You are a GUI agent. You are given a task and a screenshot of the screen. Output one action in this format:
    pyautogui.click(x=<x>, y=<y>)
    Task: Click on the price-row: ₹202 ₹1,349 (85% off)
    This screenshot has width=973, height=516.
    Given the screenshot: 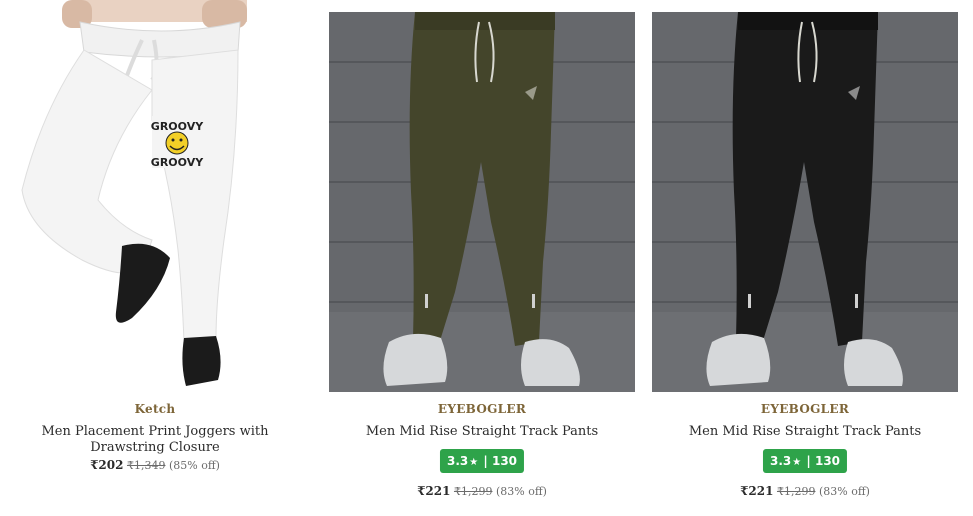 What is the action you would take?
    pyautogui.click(x=155, y=465)
    